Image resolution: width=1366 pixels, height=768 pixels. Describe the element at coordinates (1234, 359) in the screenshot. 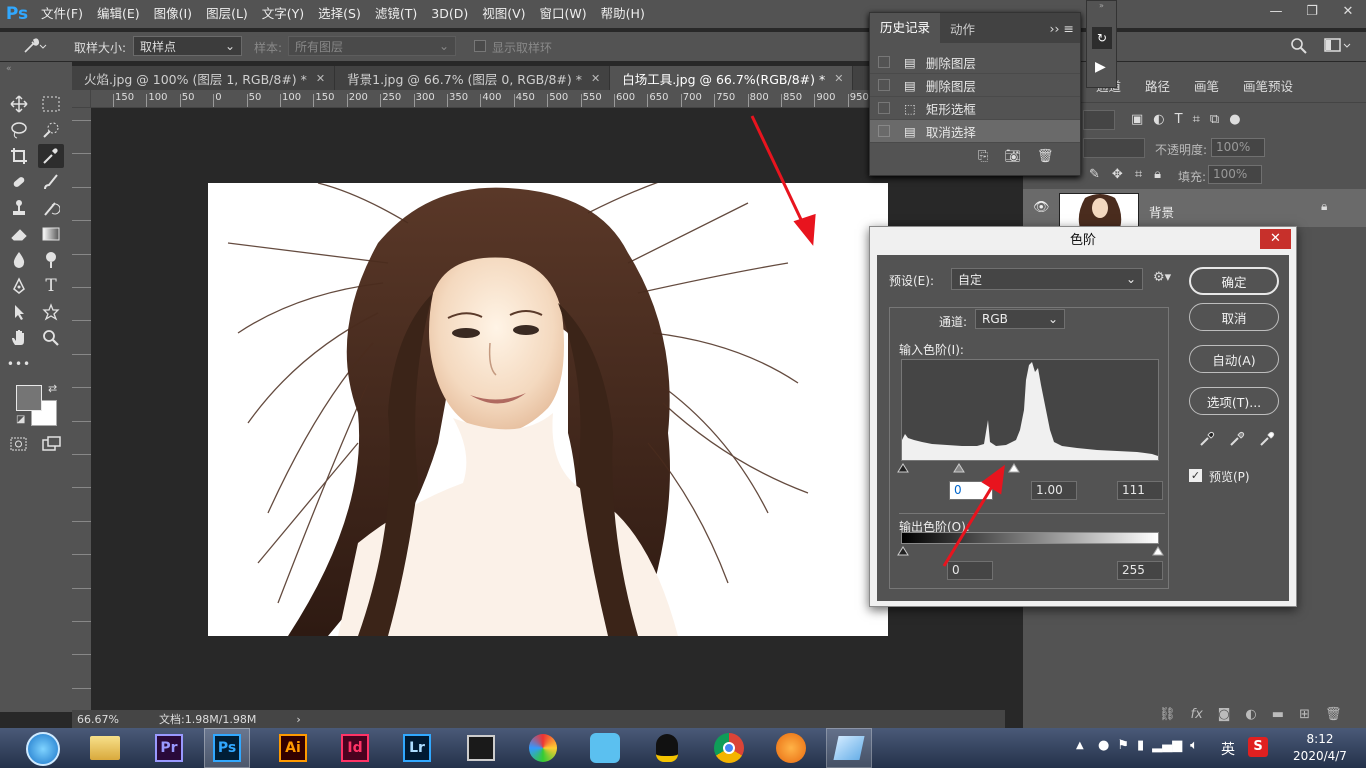

I see `auto-button: 自动(A)` at that location.